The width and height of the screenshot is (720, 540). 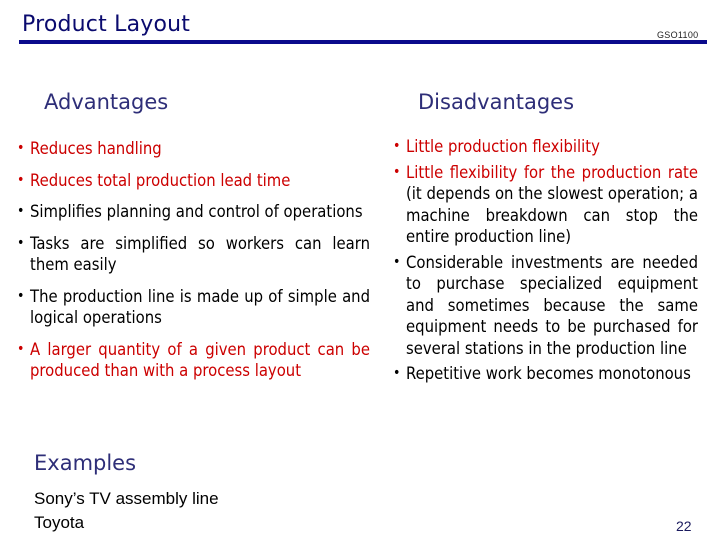 What do you see at coordinates (363, 42) in the screenshot?
I see `title-underline-divider` at bounding box center [363, 42].